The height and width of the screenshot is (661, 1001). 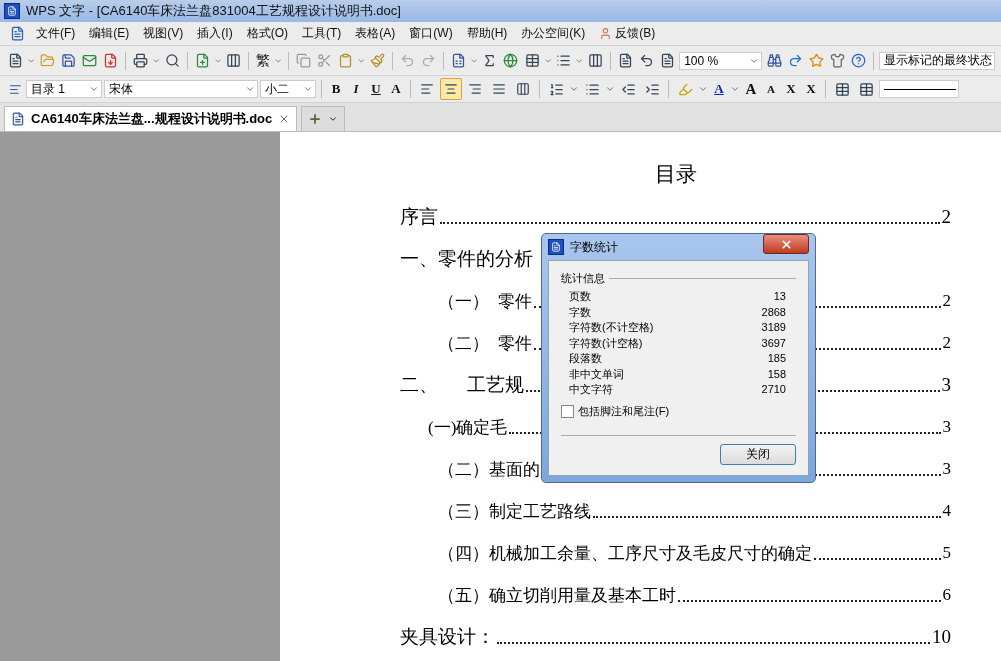 What do you see at coordinates (773, 327) in the screenshot?
I see `stat-value: 3189` at bounding box center [773, 327].